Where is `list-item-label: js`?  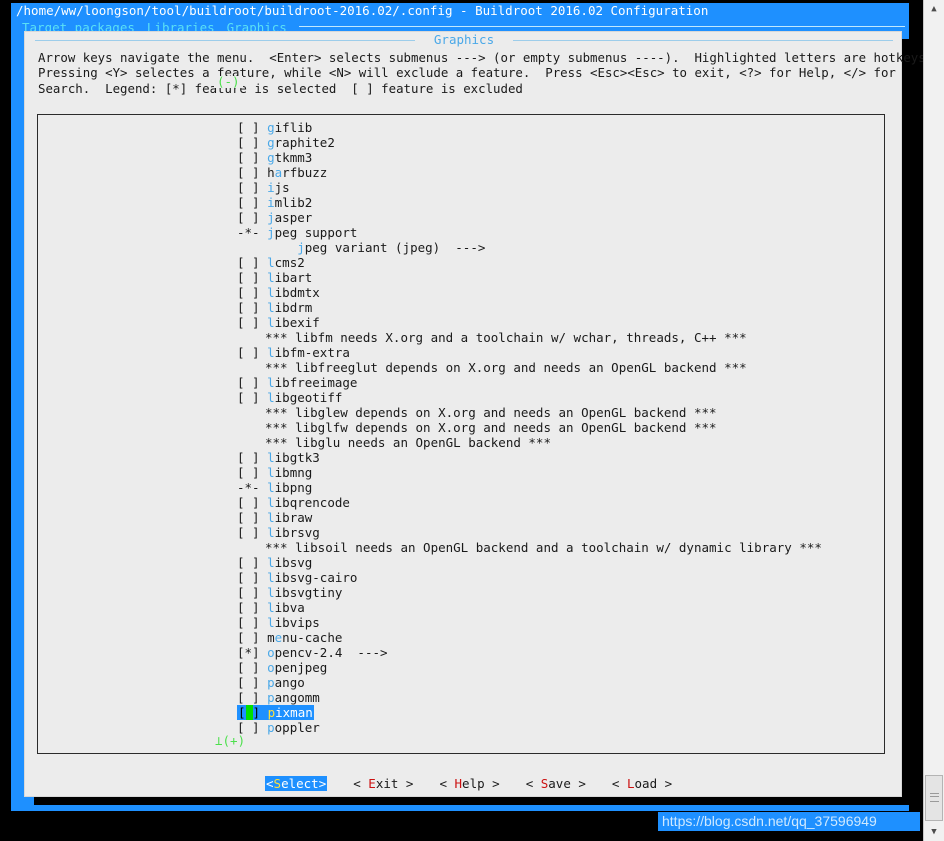 list-item-label: js is located at coordinates (282, 187).